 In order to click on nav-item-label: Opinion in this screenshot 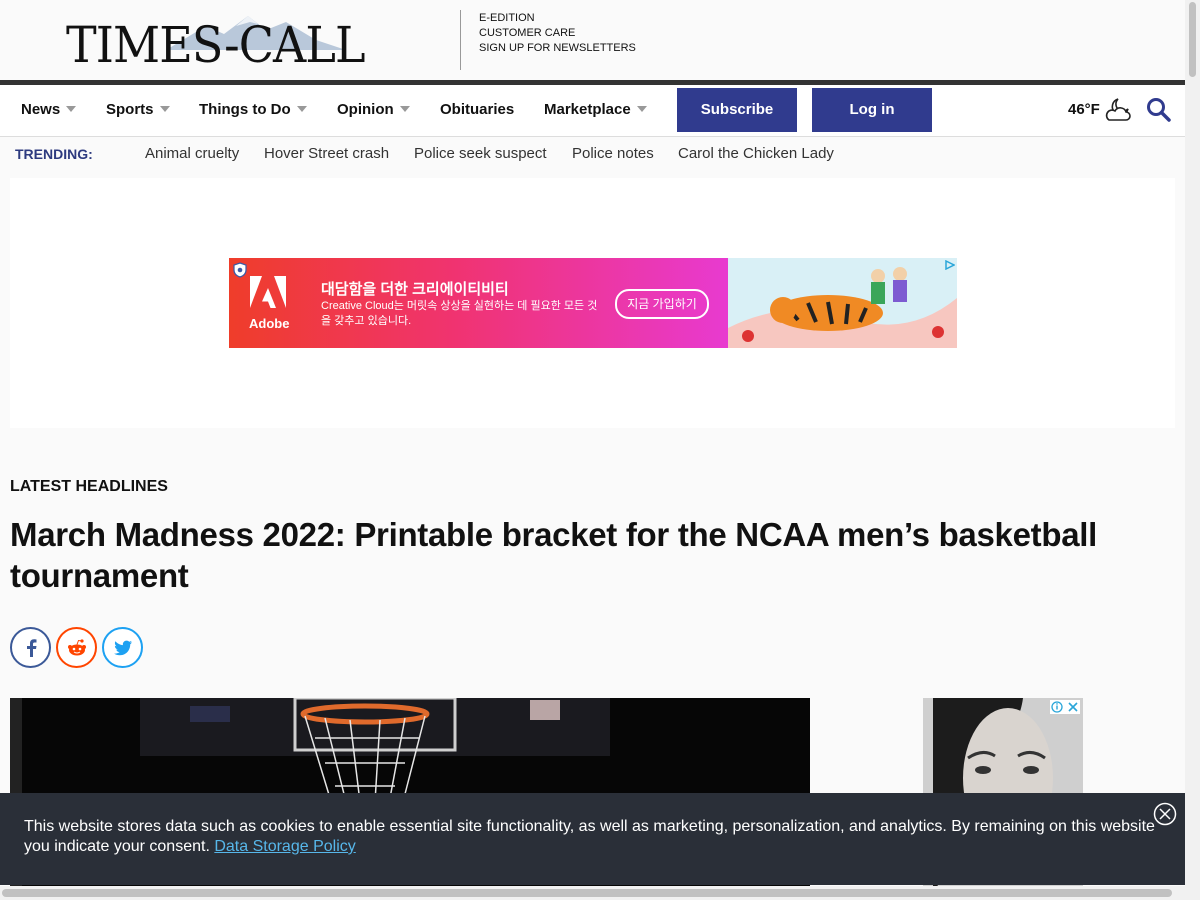, I will do `click(365, 109)`.